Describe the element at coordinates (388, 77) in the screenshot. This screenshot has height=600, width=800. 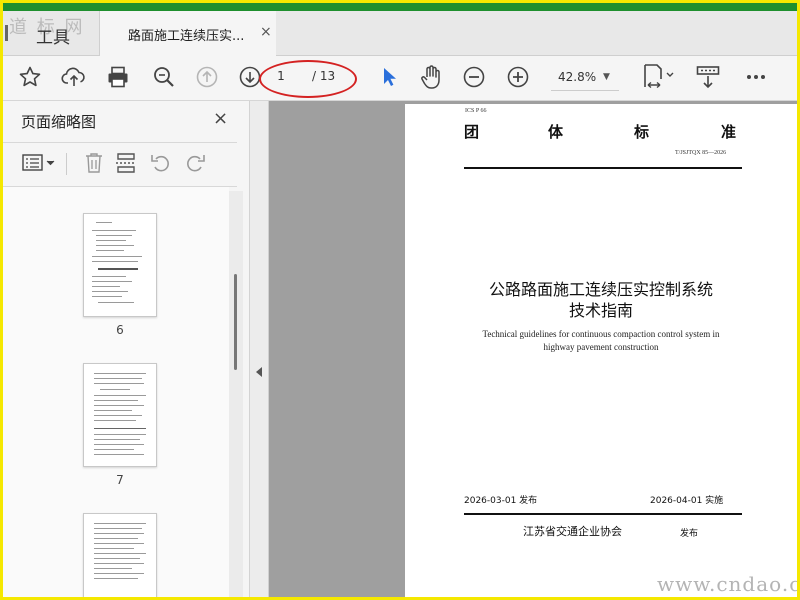
I see `select-cursor-icon` at that location.